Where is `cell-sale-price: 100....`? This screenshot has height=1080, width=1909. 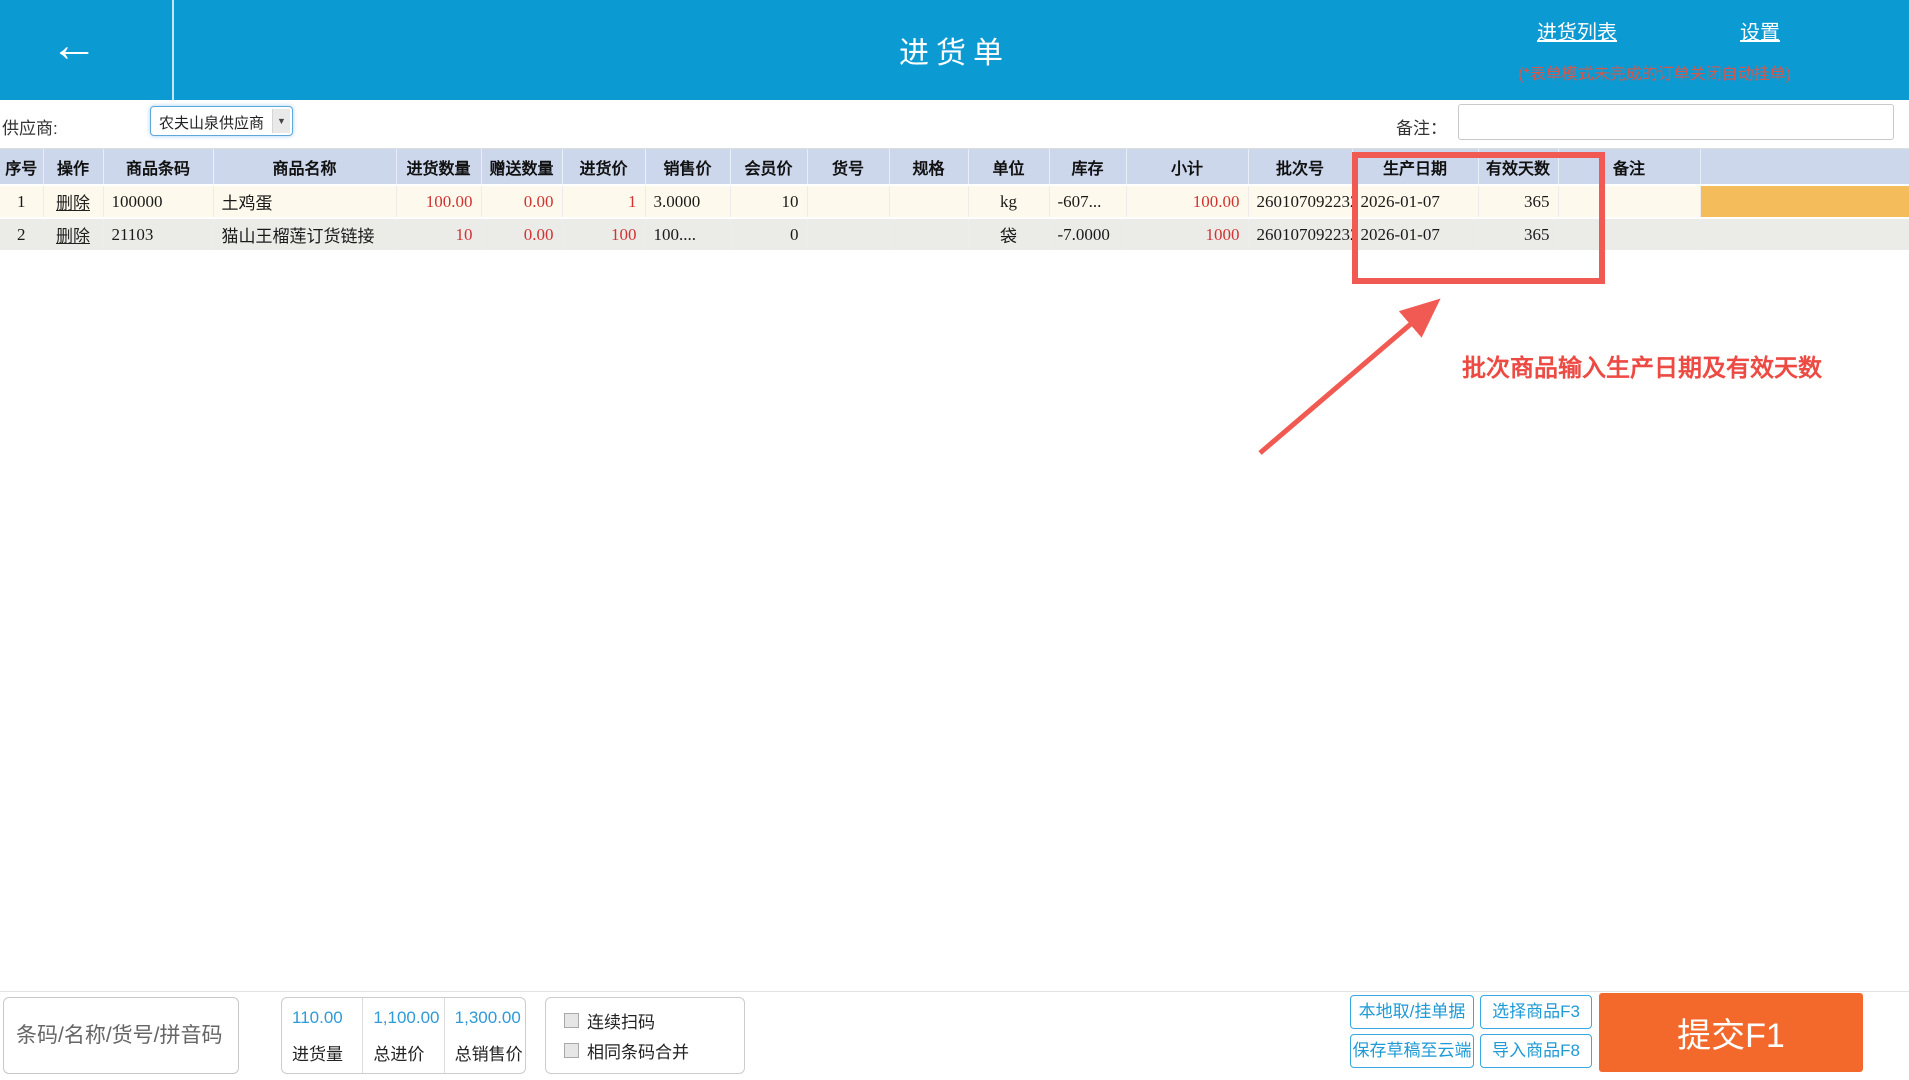
cell-sale-price: 100.... is located at coordinates (688, 235).